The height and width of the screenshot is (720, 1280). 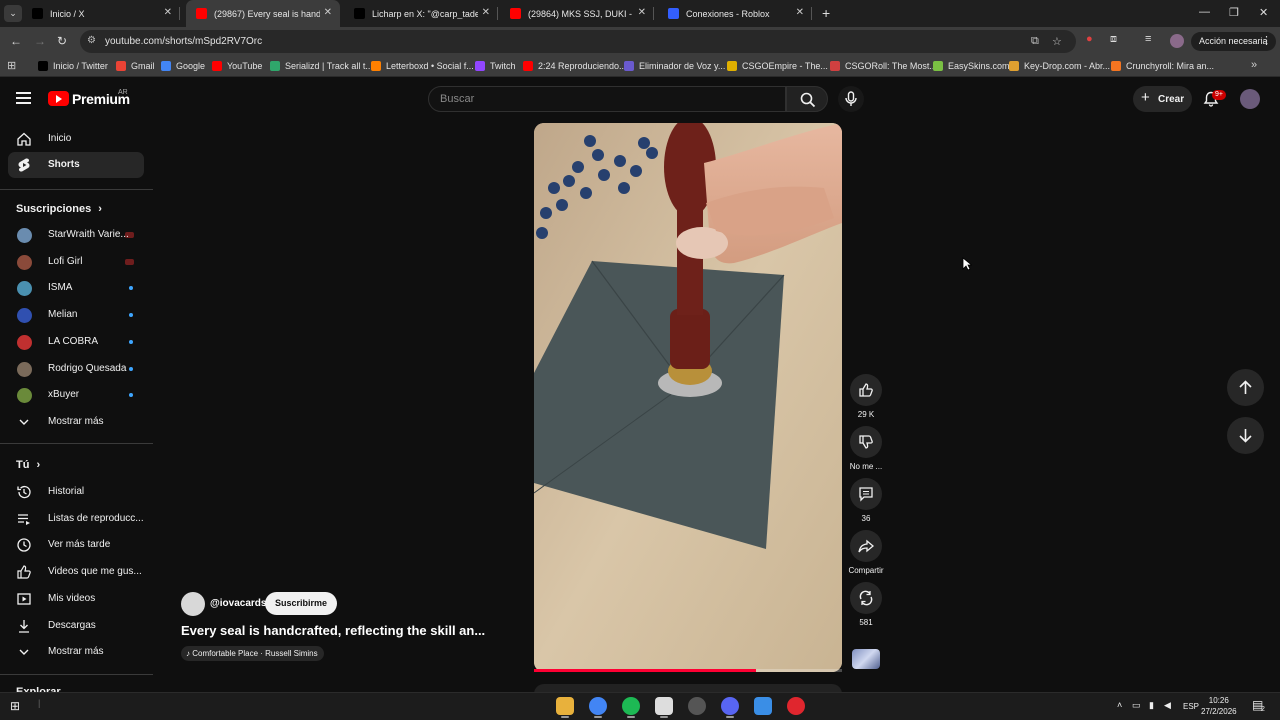 What do you see at coordinates (866, 494) in the screenshot?
I see `comments-button` at bounding box center [866, 494].